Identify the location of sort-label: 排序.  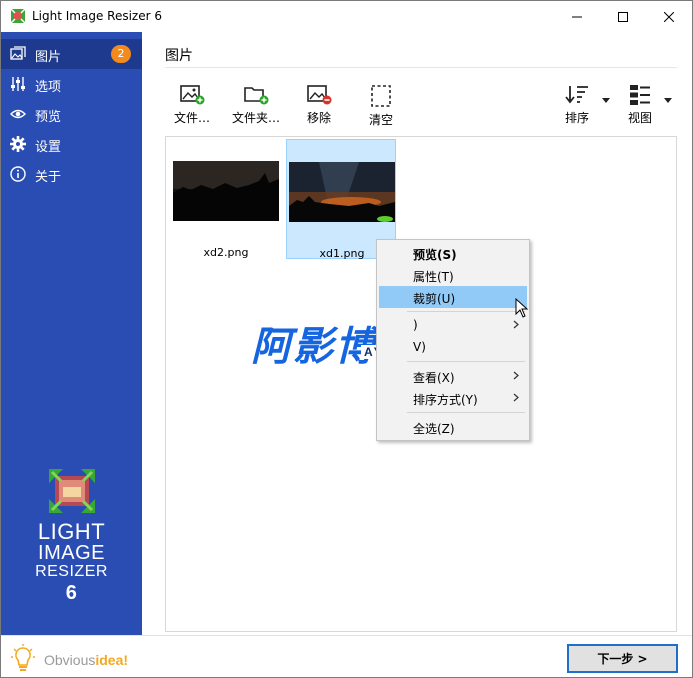
(576, 118).